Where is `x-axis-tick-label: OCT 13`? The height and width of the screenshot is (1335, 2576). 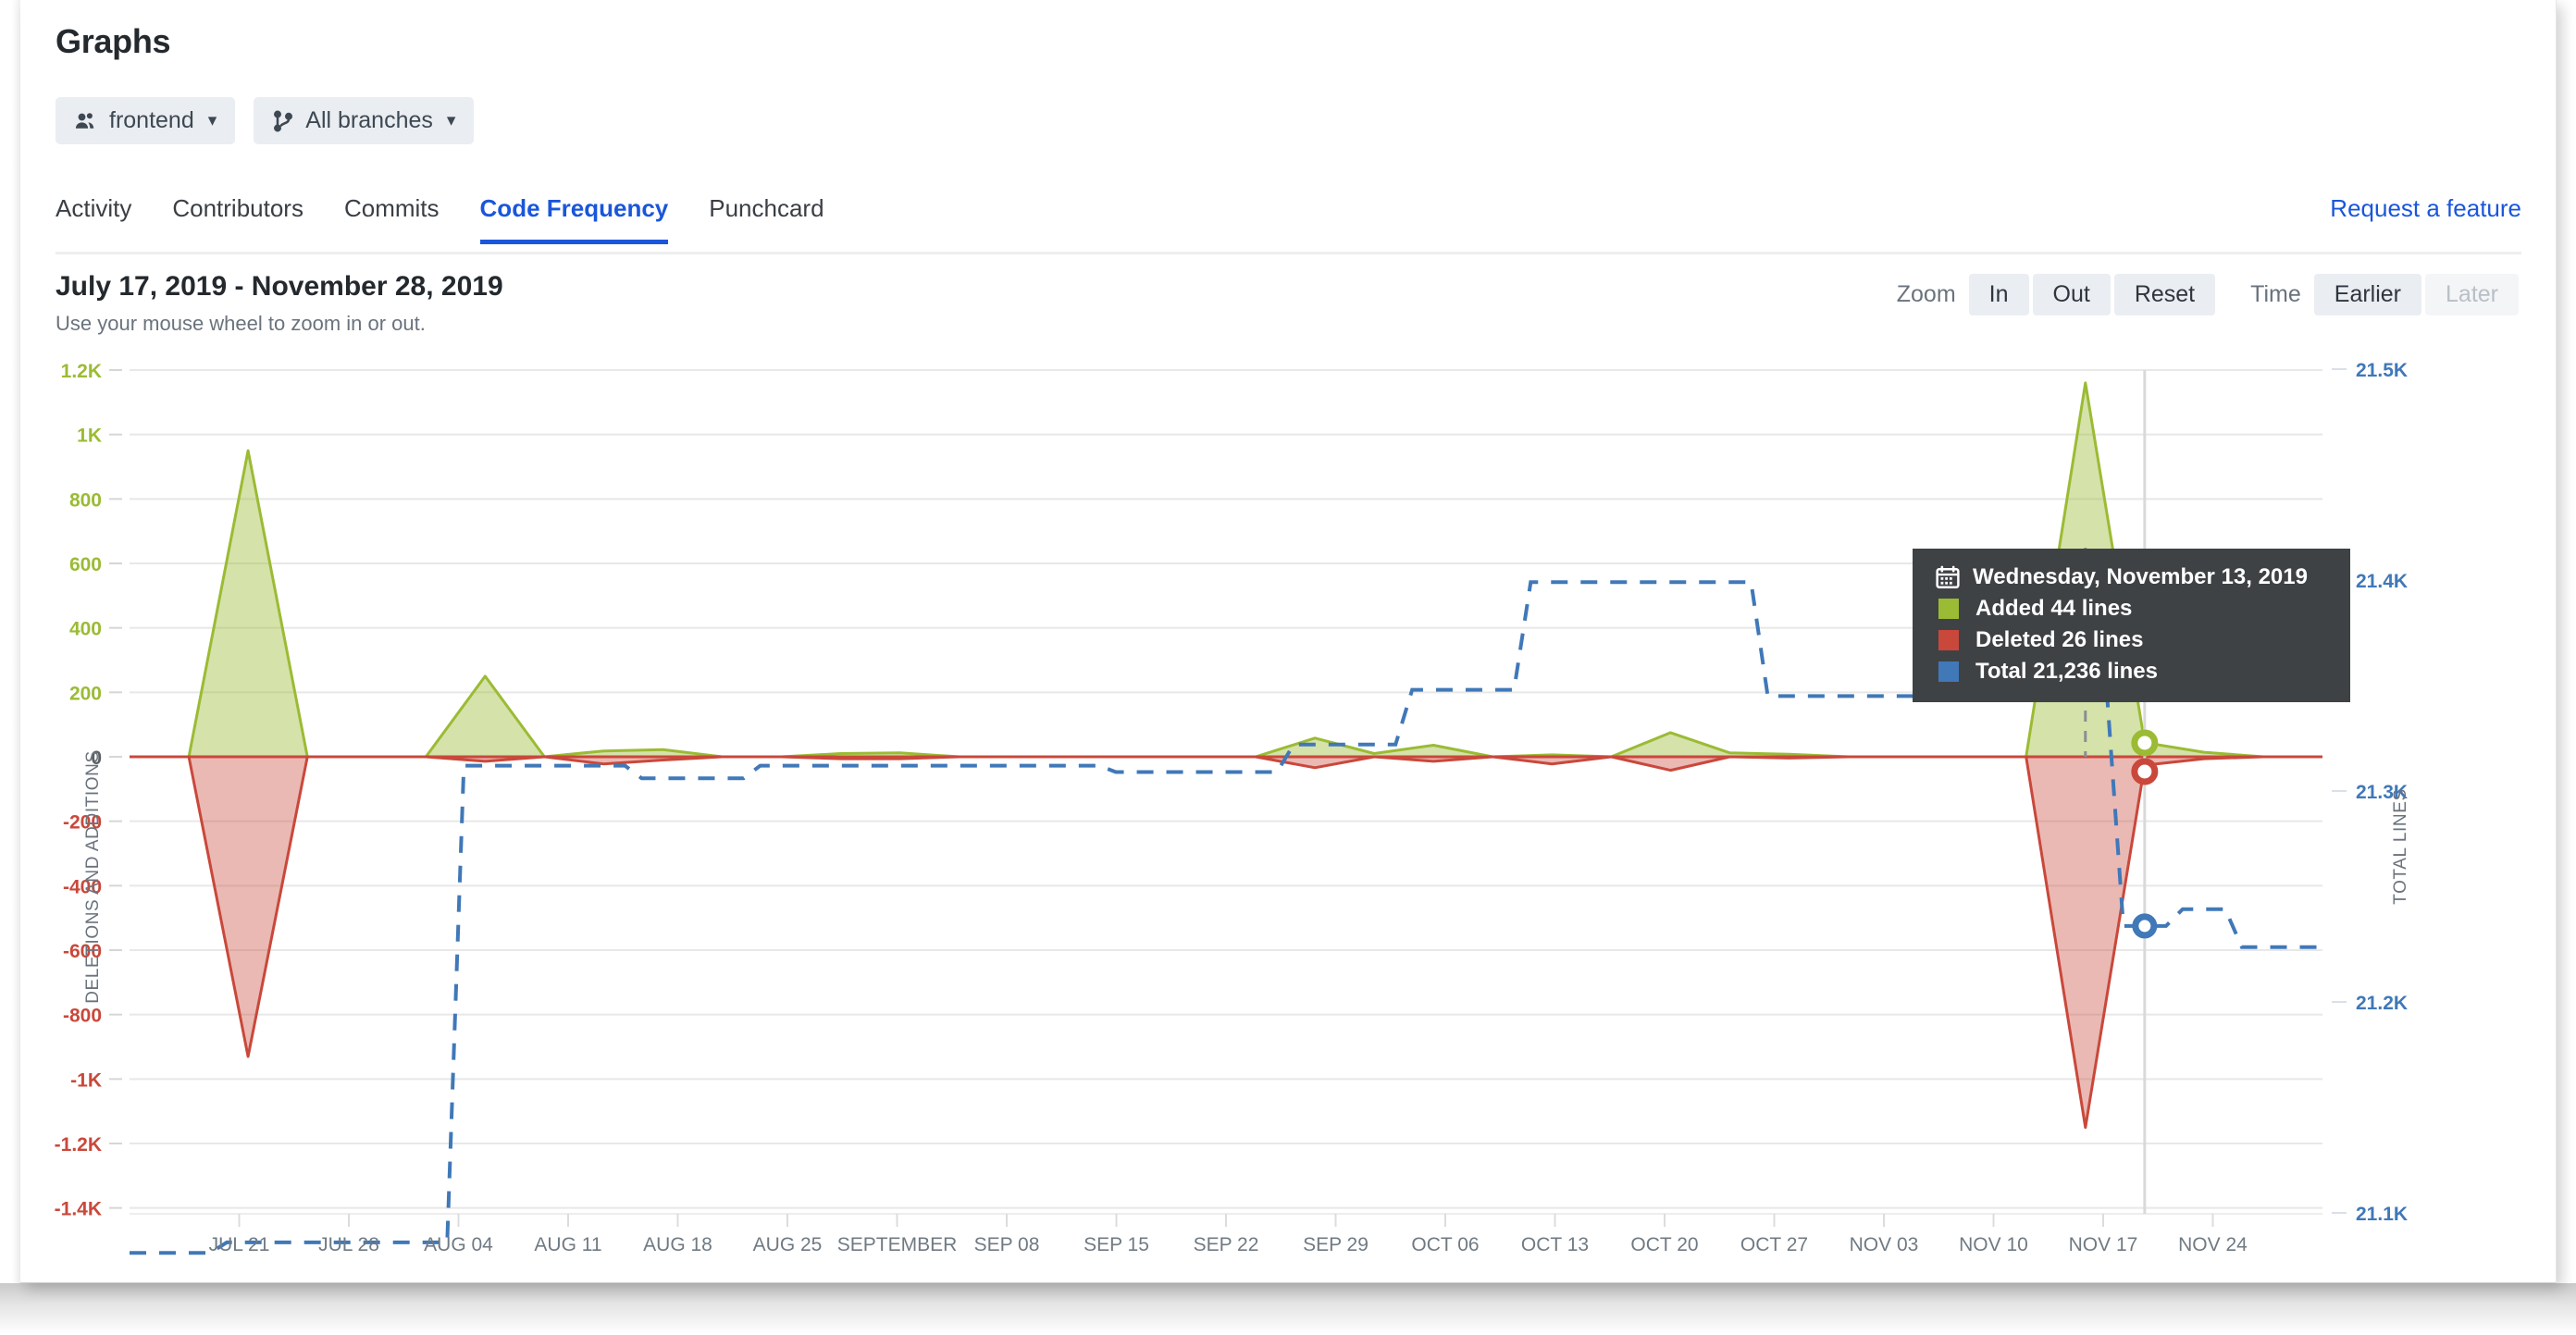
x-axis-tick-label: OCT 13 is located at coordinates (1555, 1244).